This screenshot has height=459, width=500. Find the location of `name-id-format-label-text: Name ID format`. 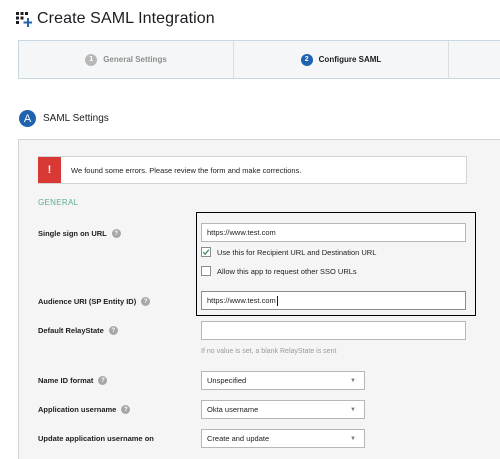

name-id-format-label-text: Name ID format is located at coordinates (66, 380).